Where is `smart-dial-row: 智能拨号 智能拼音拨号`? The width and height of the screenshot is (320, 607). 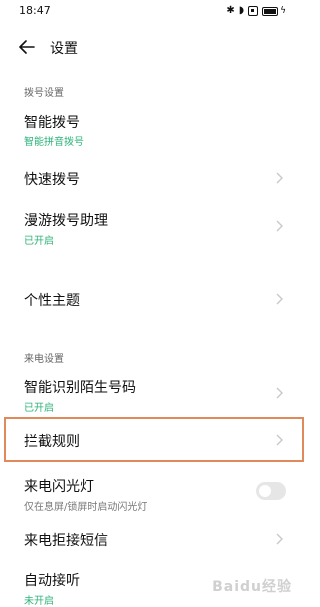 smart-dial-row: 智能拨号 智能拼音拨号 is located at coordinates (157, 126).